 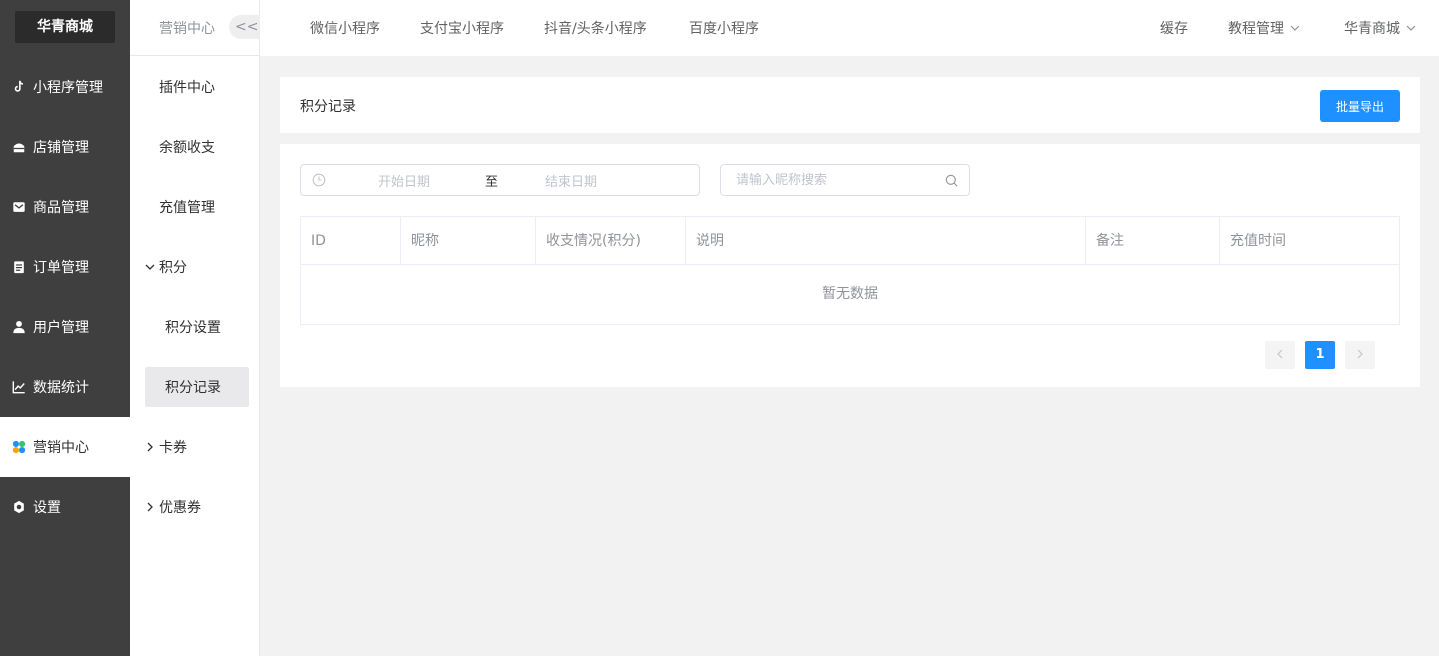 What do you see at coordinates (19, 267) in the screenshot?
I see `clipboard-icon` at bounding box center [19, 267].